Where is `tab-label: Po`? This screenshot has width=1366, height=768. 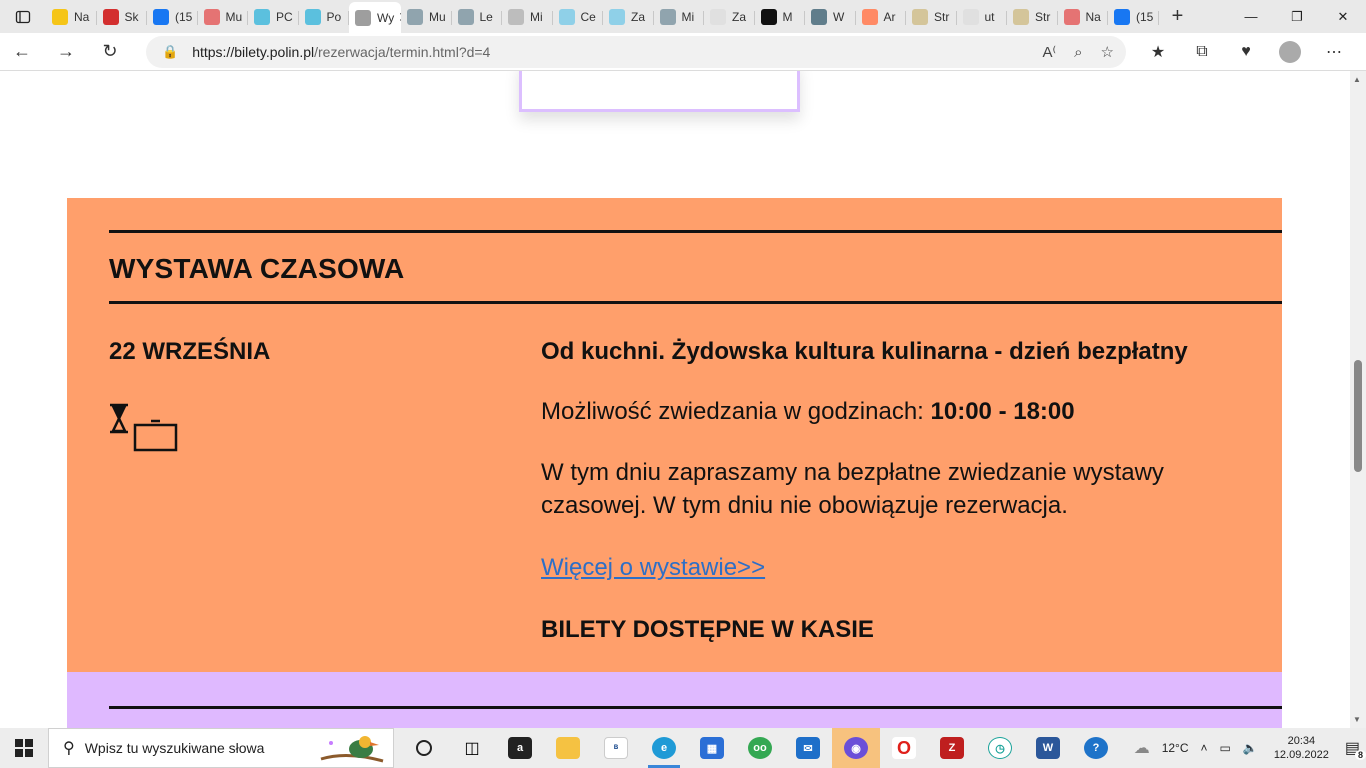 tab-label: Po is located at coordinates (334, 16).